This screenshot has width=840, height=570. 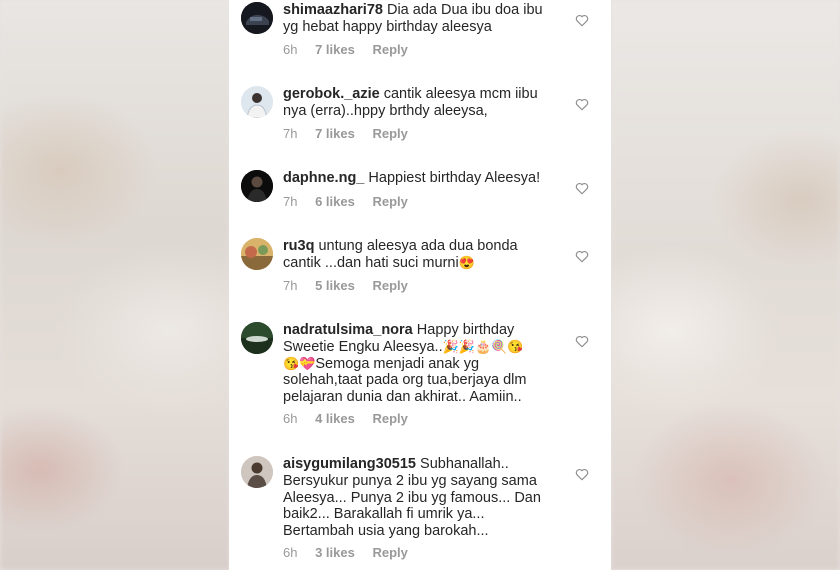 What do you see at coordinates (454, 178) in the screenshot?
I see `comment-body: Happiest birthday Aleesya!` at bounding box center [454, 178].